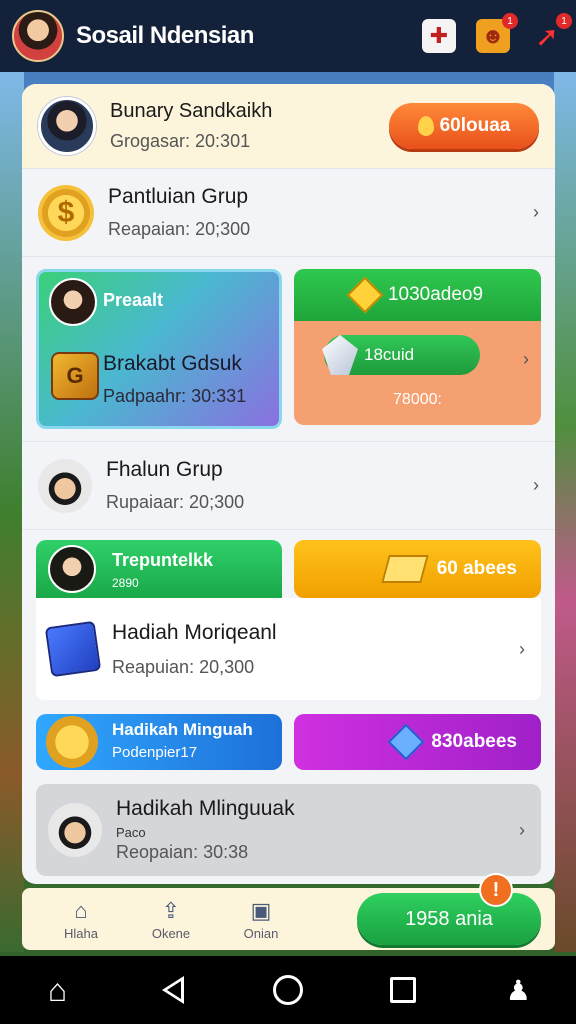 Image resolution: width=576 pixels, height=1024 pixels. What do you see at coordinates (510, 21) in the screenshot?
I see `gift-badge: 1` at bounding box center [510, 21].